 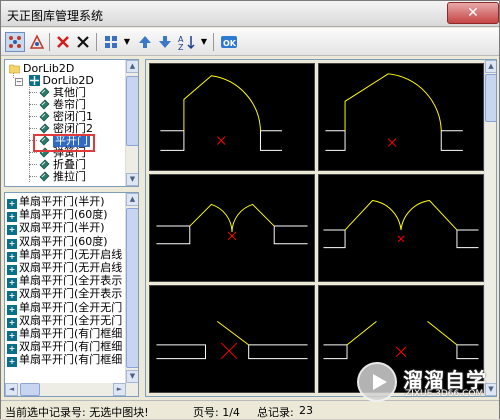 I want to click on list-item-label: 双扇平开门(60度), so click(x=63, y=241).